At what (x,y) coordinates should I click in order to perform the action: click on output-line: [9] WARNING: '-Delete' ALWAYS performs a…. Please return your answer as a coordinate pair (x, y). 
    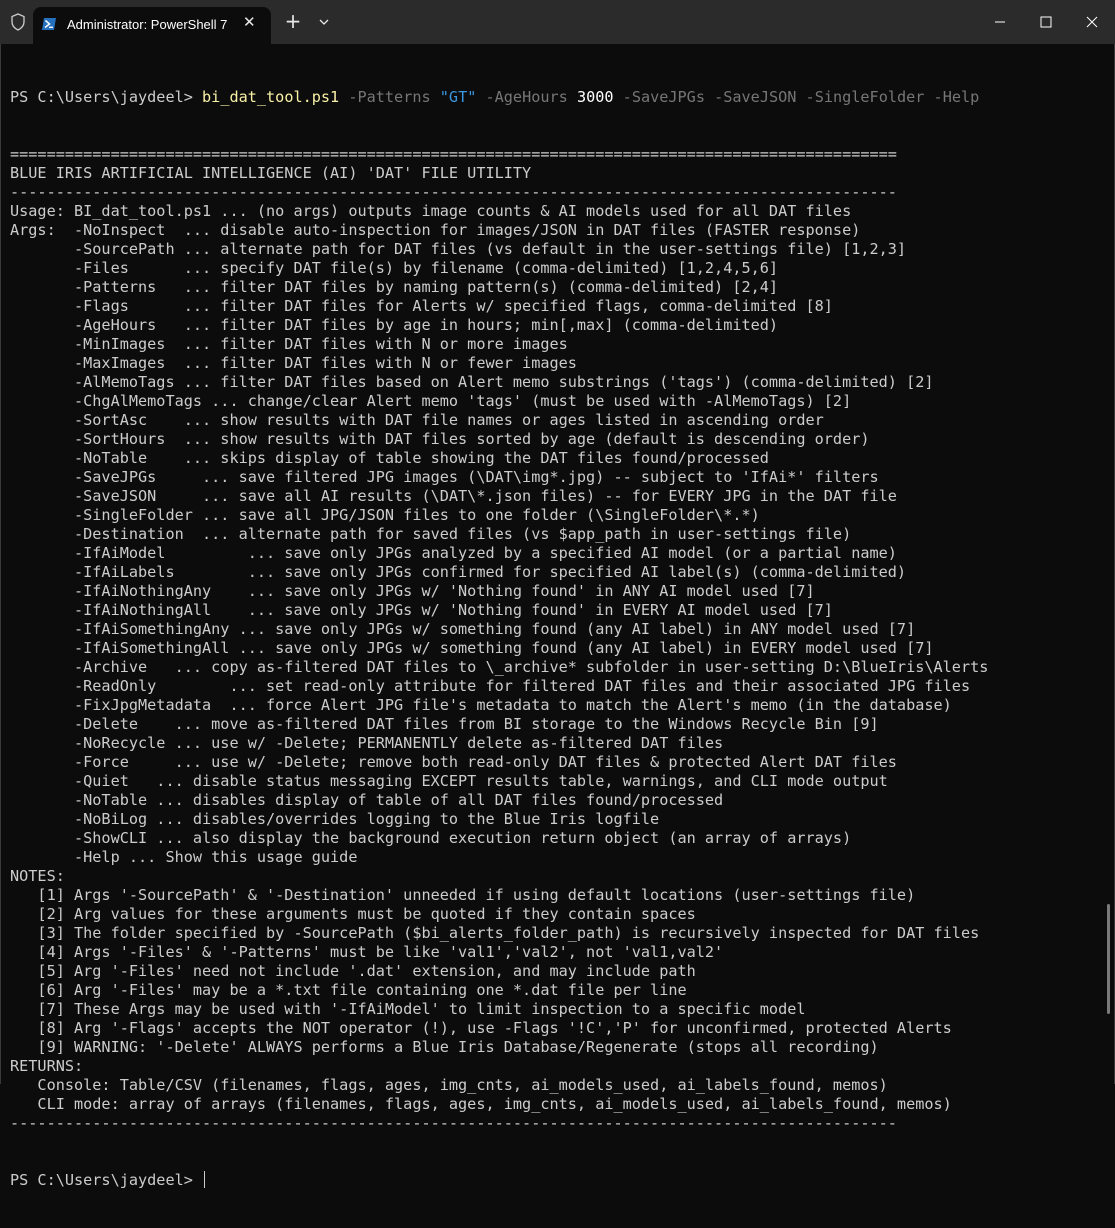
    Looking at the image, I should click on (444, 1047).